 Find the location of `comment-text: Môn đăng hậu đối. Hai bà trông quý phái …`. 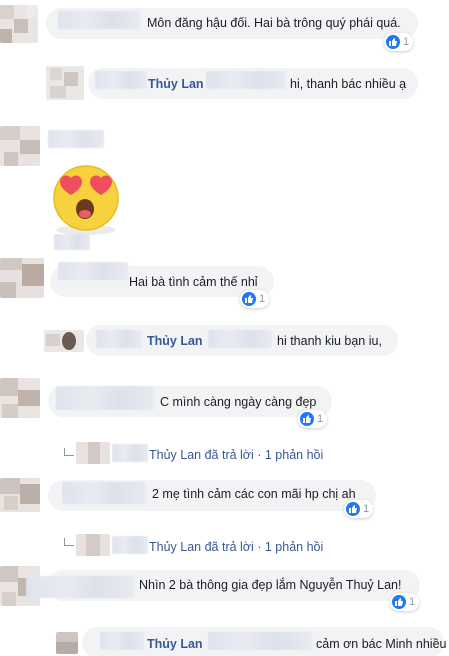

comment-text: Môn đăng hậu đối. Hai bà trông quý phái … is located at coordinates (274, 23).